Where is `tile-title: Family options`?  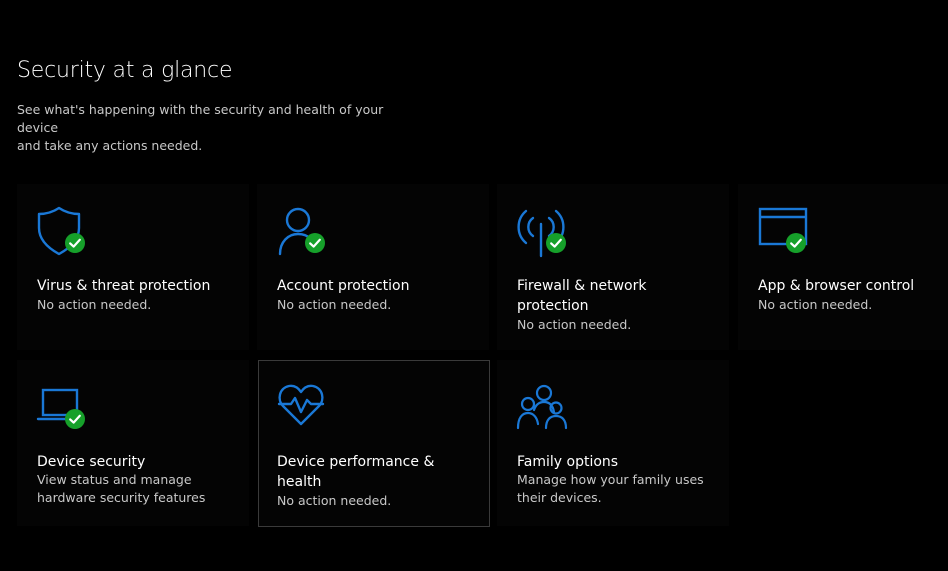
tile-title: Family options is located at coordinates (617, 462).